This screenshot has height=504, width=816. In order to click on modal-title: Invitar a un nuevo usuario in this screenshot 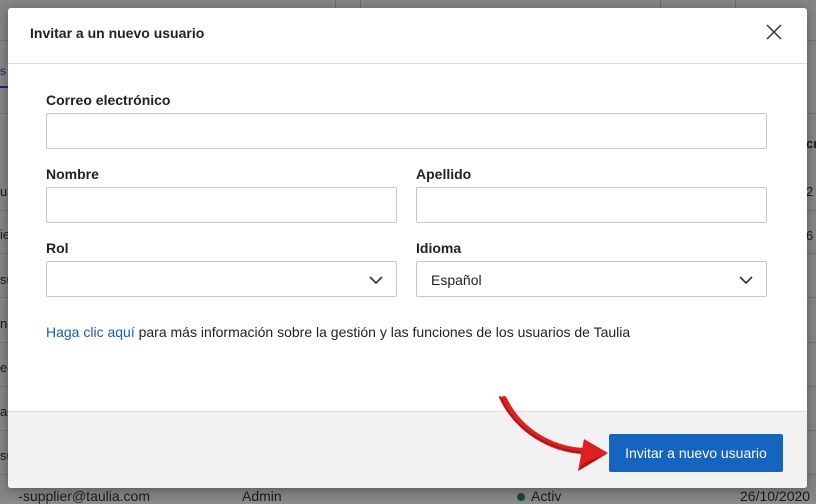, I will do `click(117, 33)`.